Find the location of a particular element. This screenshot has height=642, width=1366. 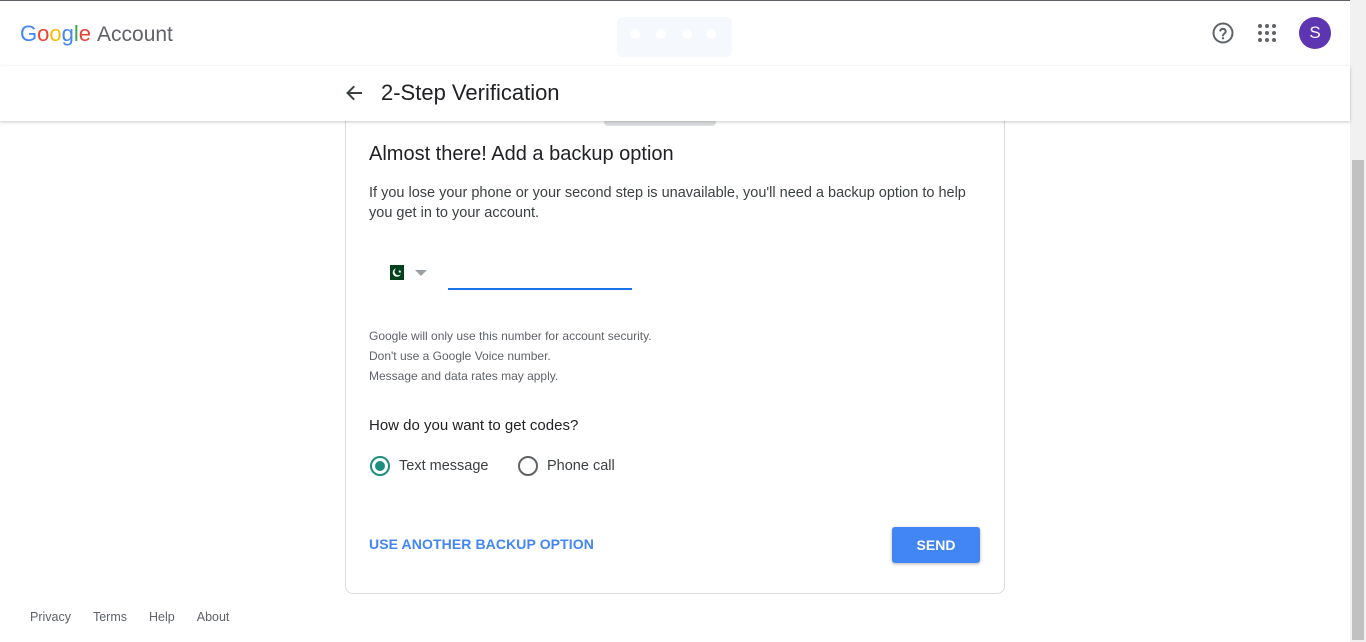

logo-letter: e is located at coordinates (85, 33).